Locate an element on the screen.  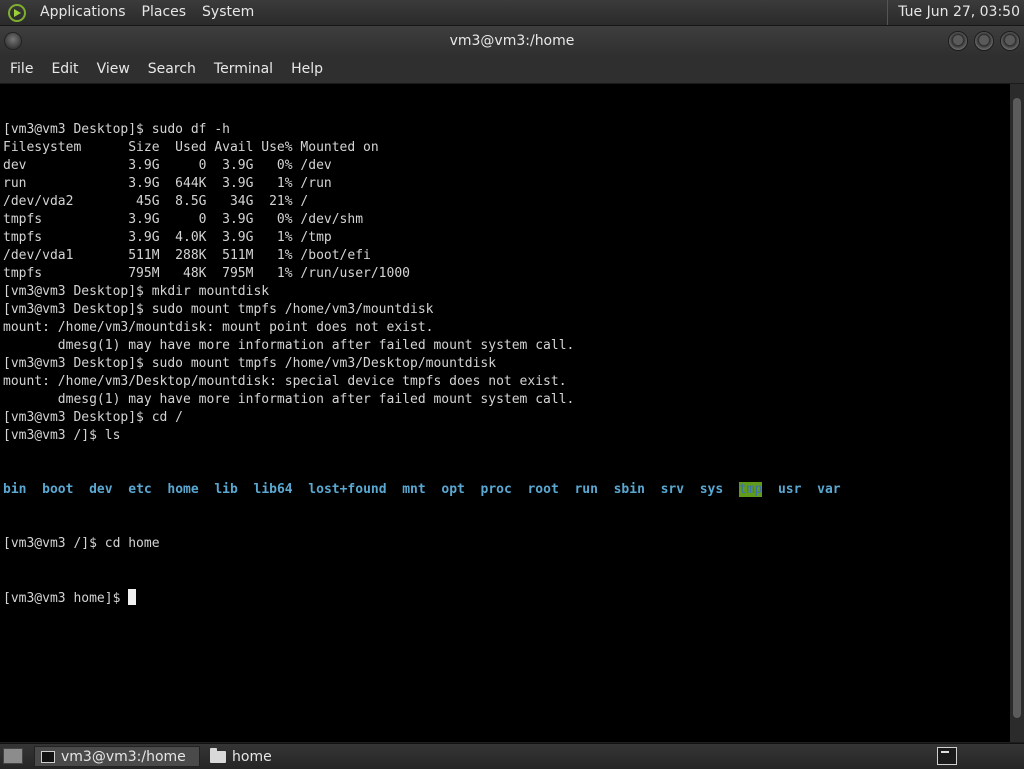
taskbar-item-label: home is located at coordinates (252, 756).